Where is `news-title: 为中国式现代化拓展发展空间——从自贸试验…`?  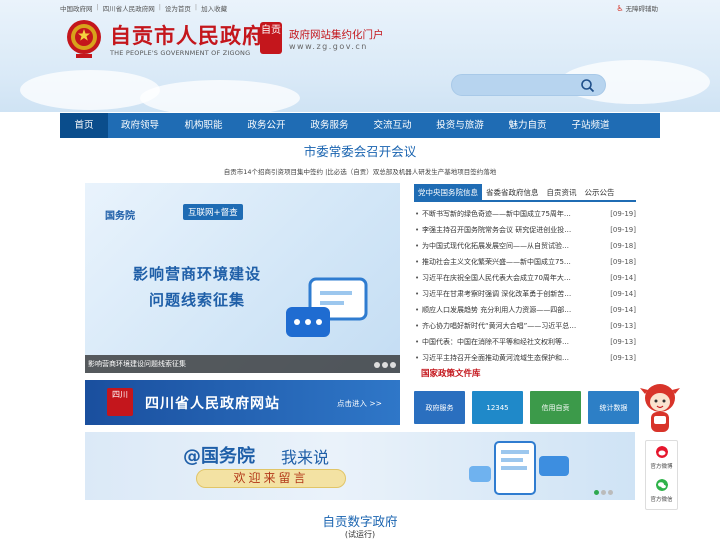 news-title: 为中国式现代化拓展发展空间——从自贸试验… is located at coordinates (514, 246).